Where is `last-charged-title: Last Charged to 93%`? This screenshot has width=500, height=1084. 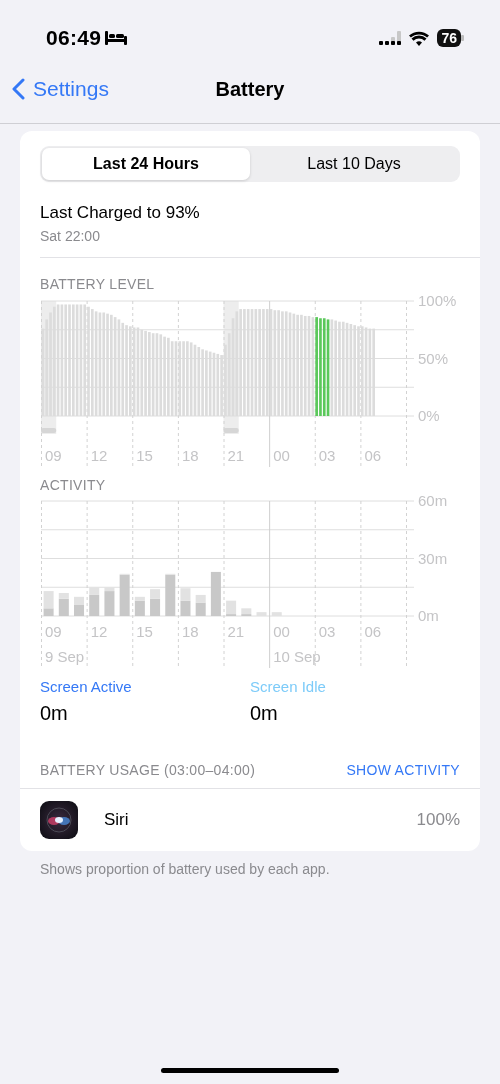 last-charged-title: Last Charged to 93% is located at coordinates (120, 213).